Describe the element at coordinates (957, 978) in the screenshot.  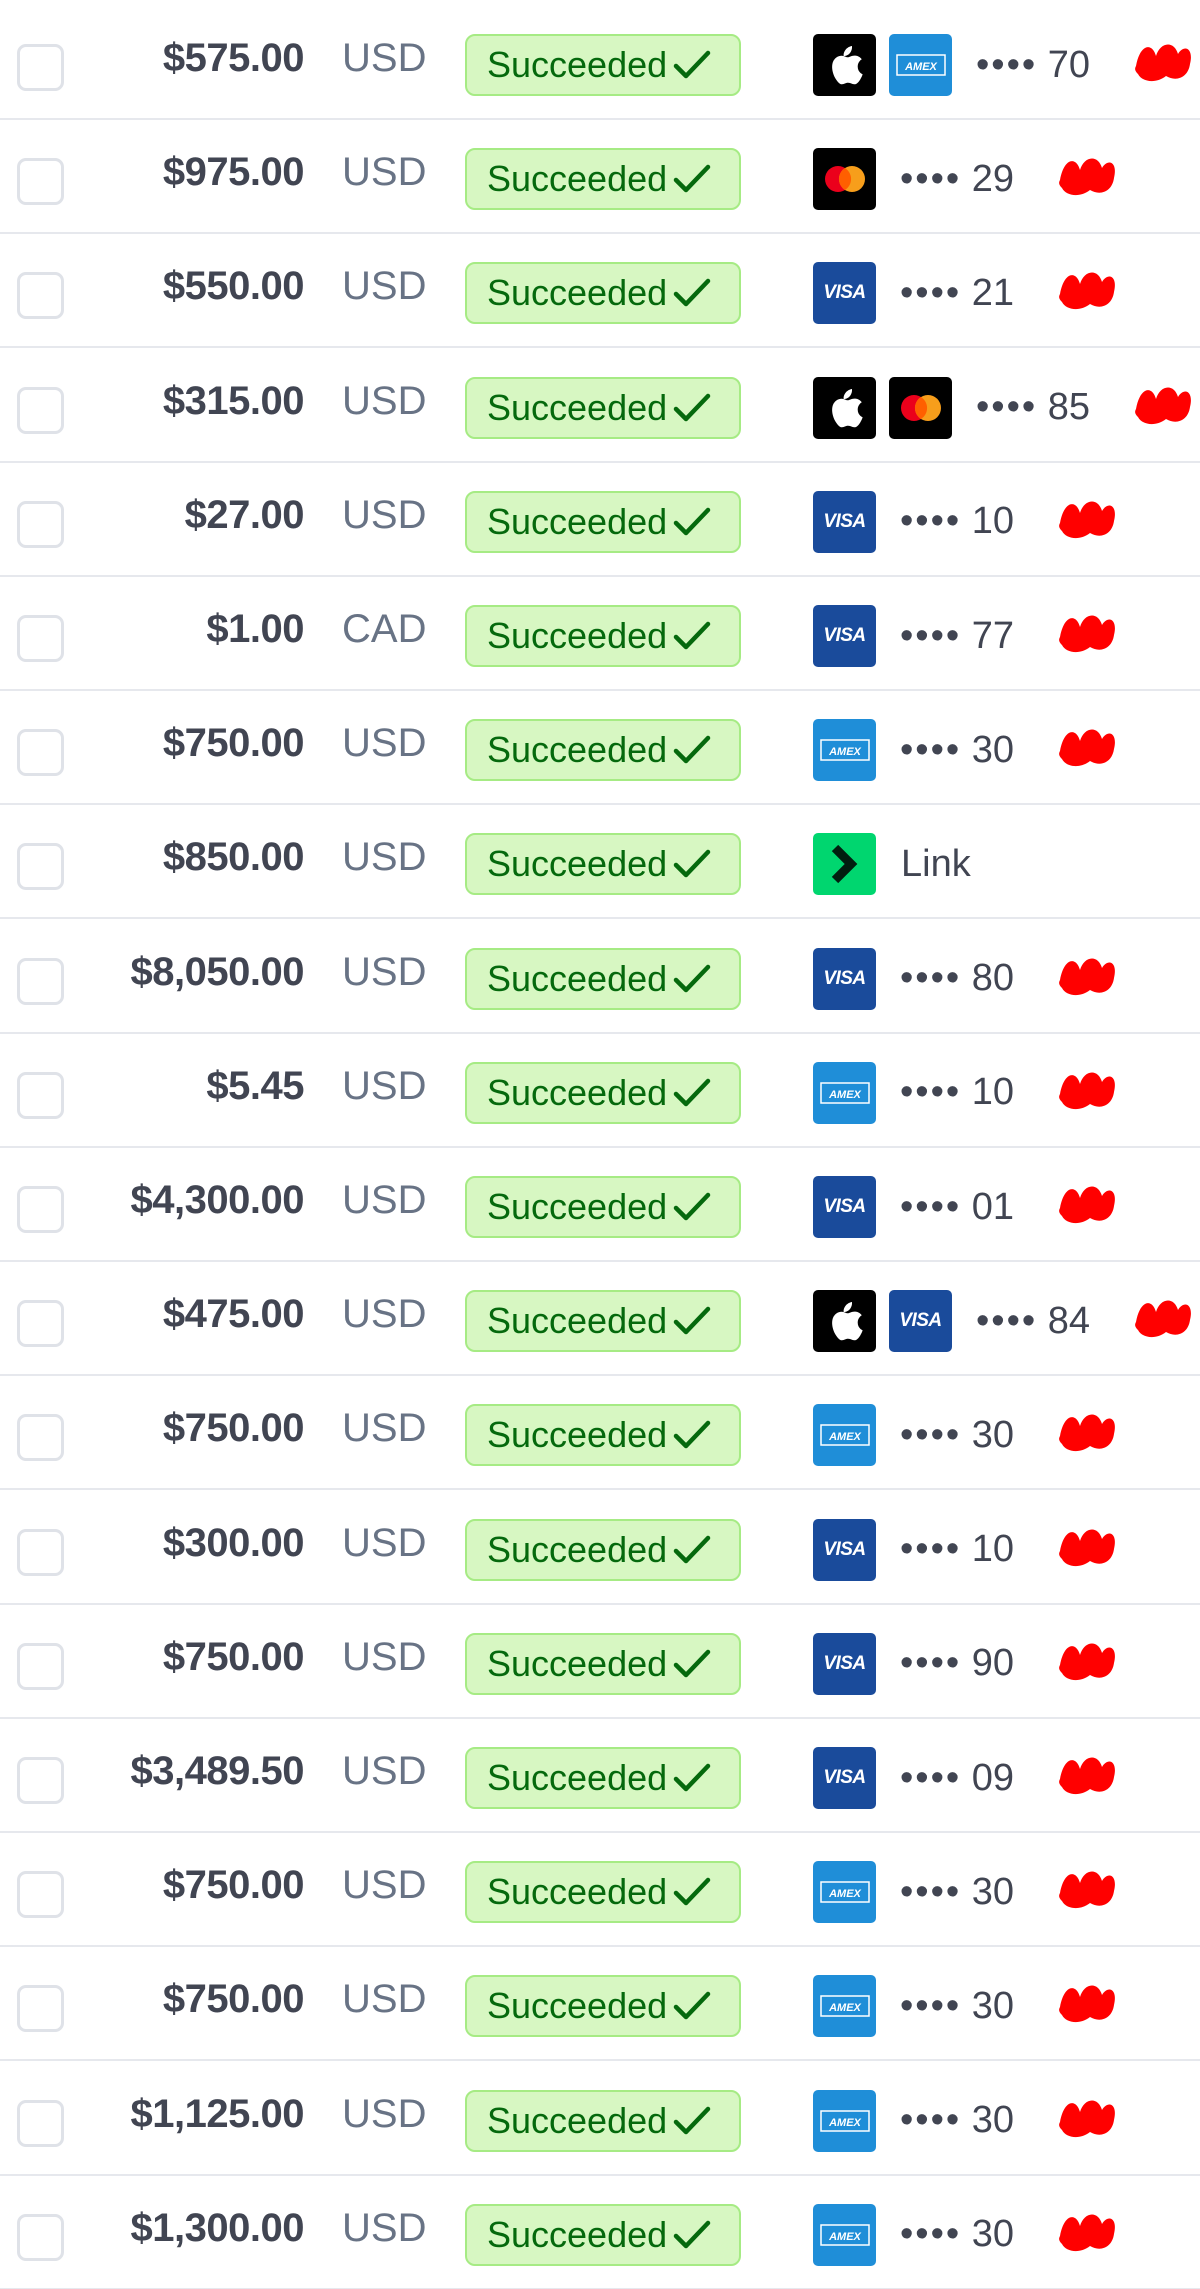
I see `card-last4: •••• 80` at that location.